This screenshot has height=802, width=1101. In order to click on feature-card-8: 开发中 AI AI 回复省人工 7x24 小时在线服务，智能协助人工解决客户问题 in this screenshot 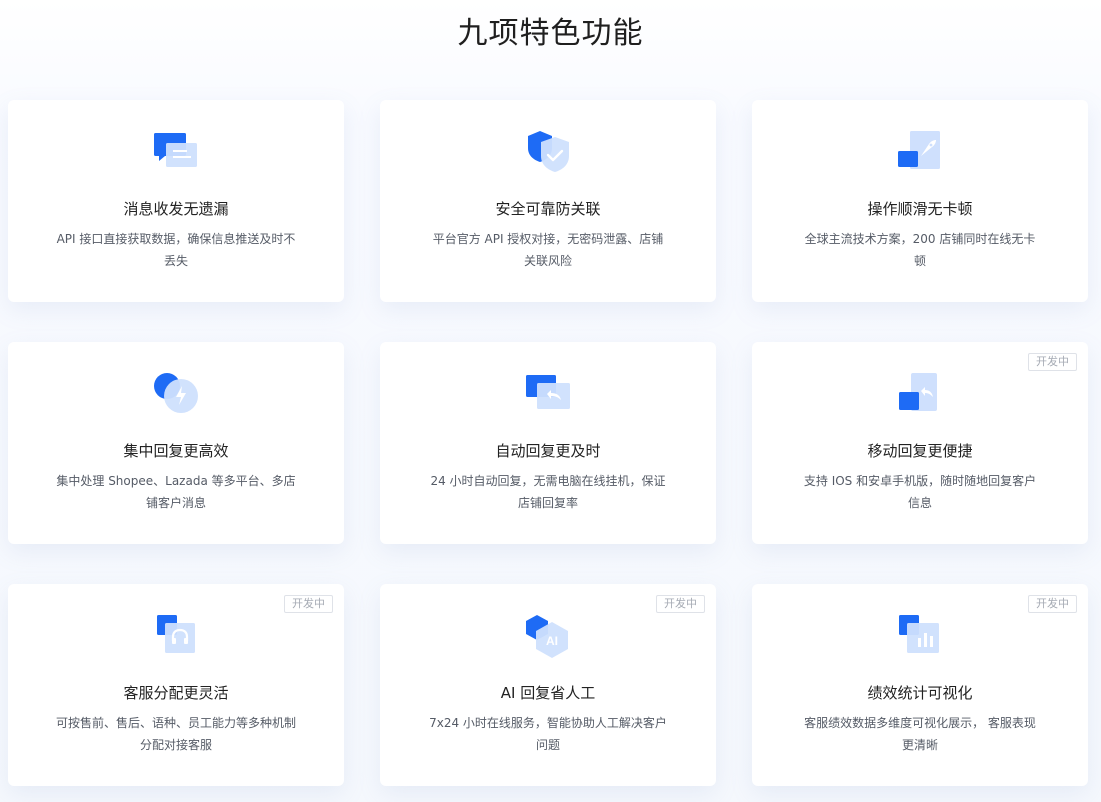, I will do `click(548, 685)`.